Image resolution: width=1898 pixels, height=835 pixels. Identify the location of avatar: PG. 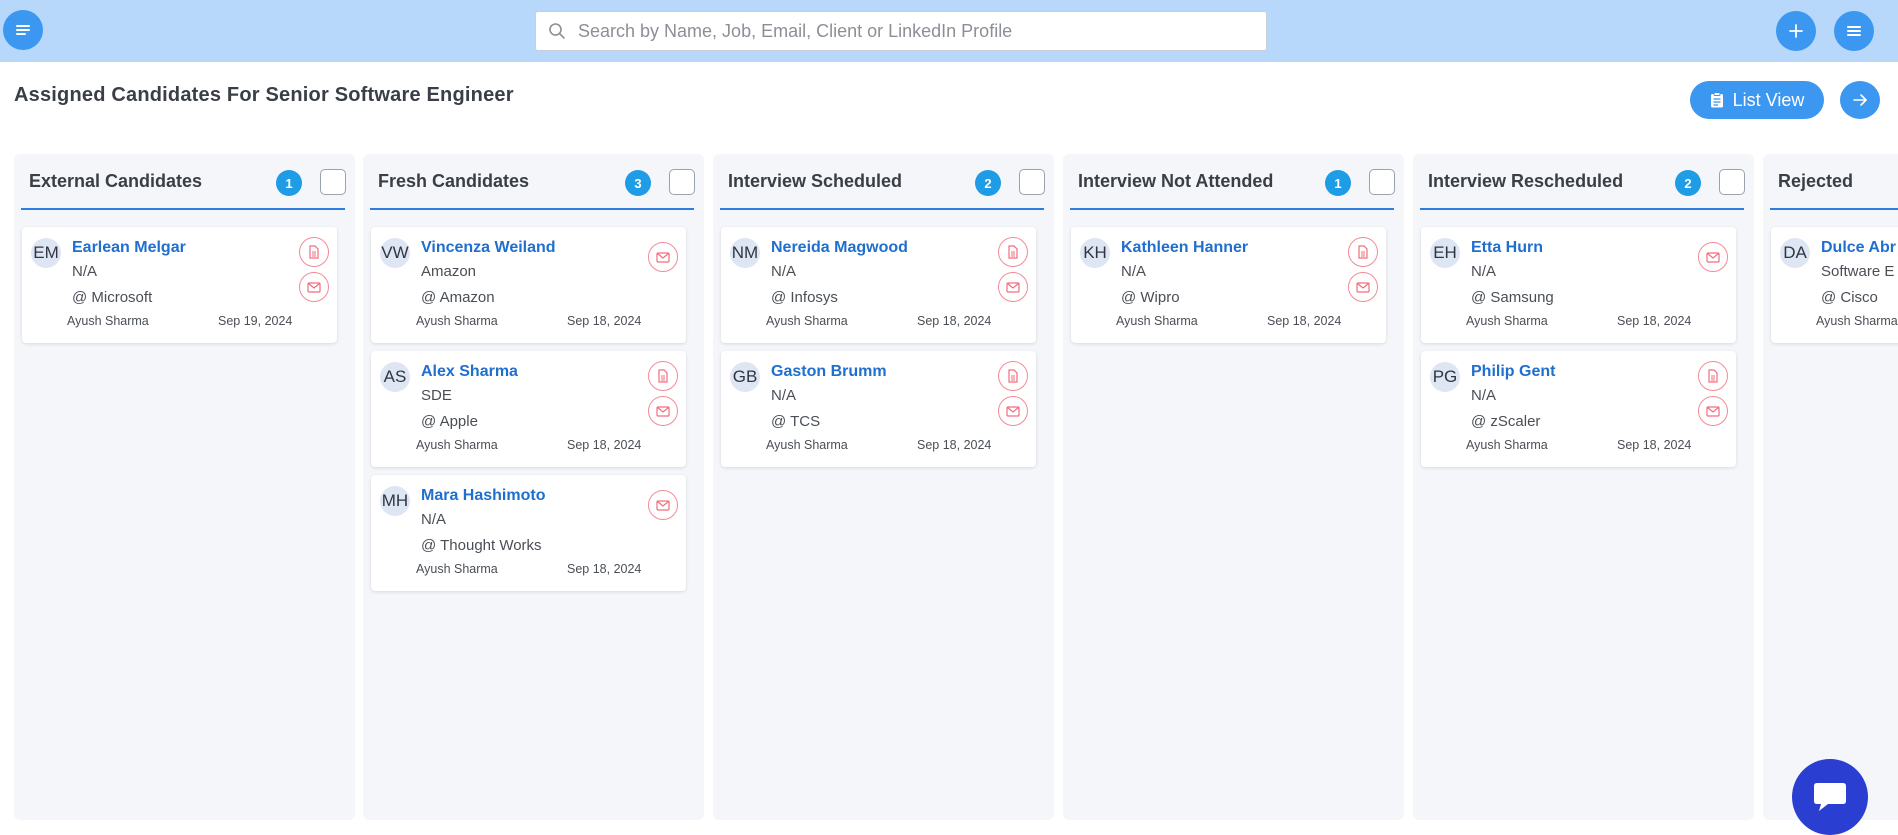
(1445, 377).